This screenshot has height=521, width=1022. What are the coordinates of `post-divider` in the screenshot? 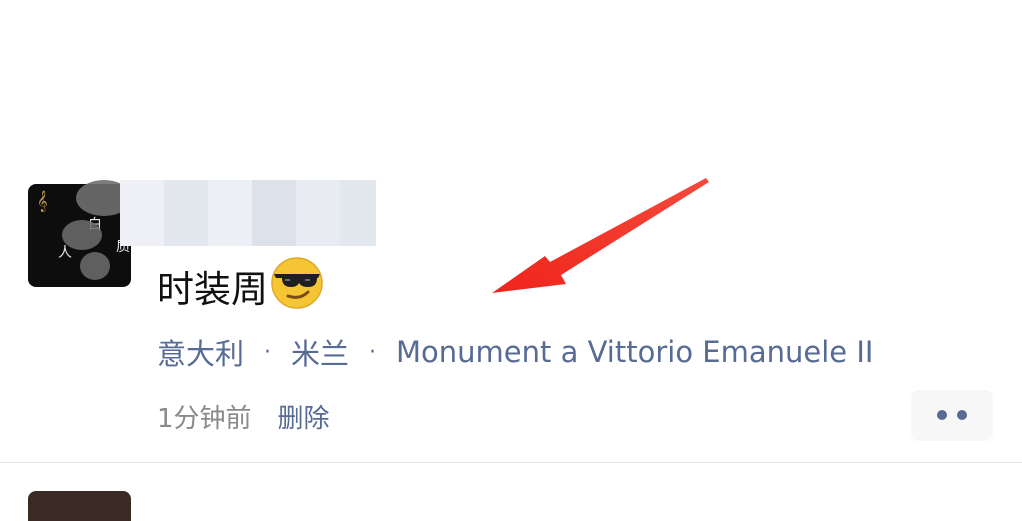 It's located at (511, 462).